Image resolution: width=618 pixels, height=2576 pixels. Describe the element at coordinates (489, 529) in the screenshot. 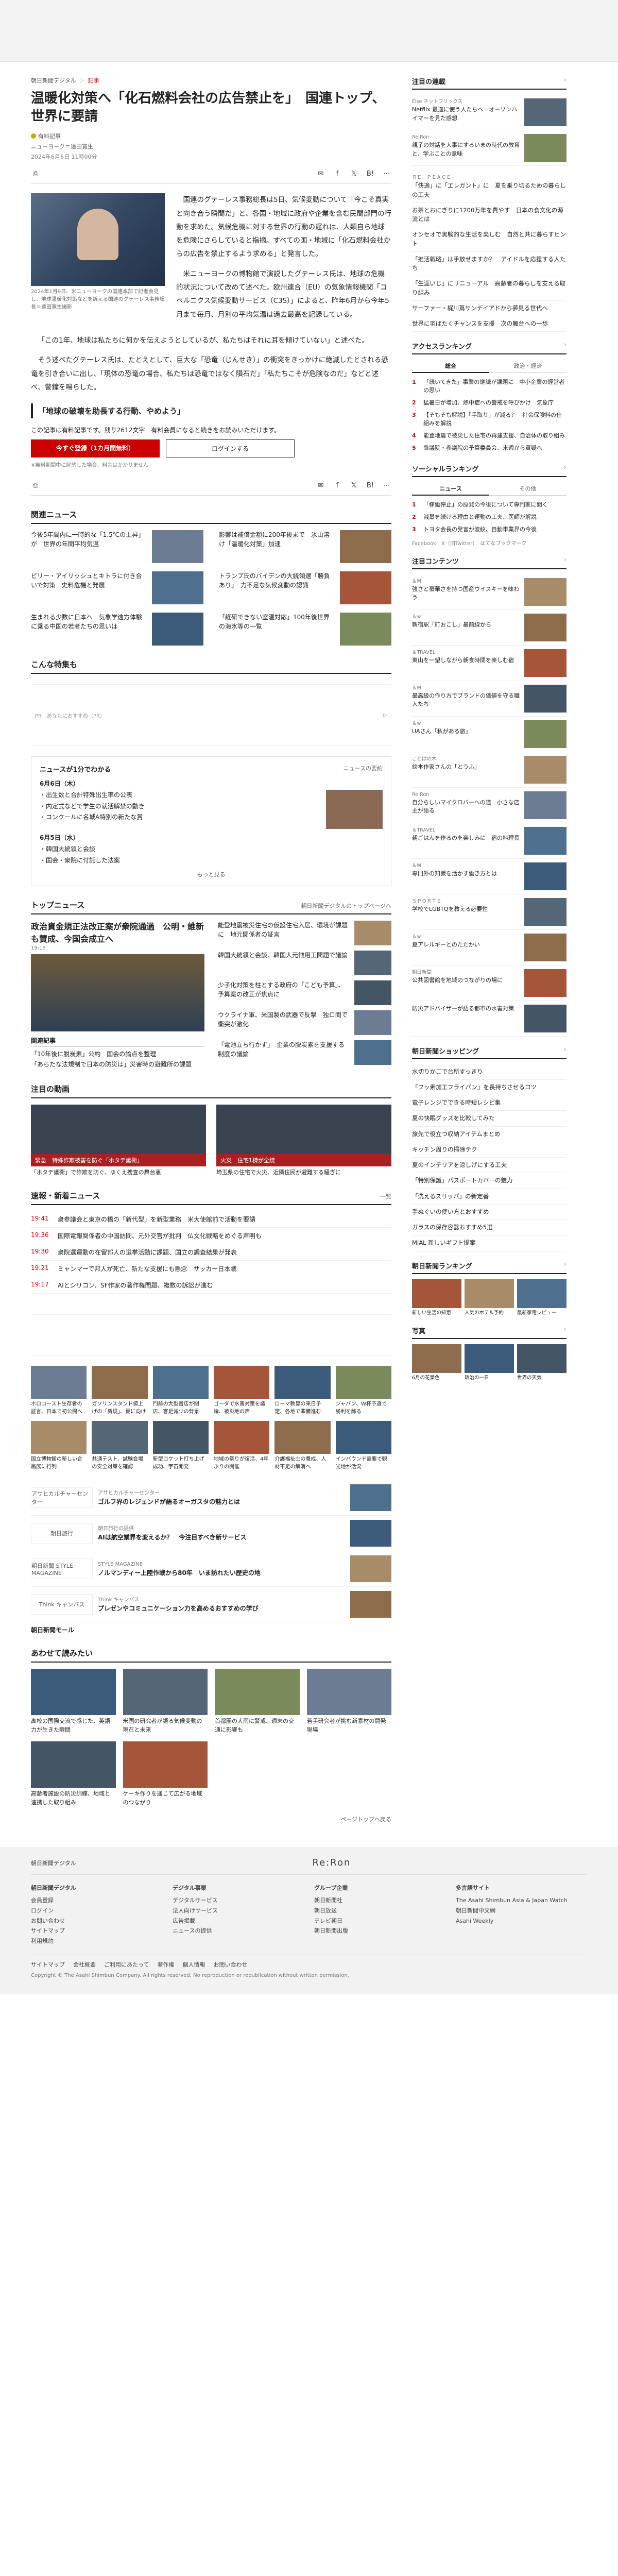

I see `ranking-item: 3 トヨタ会長の発言が波紋、自動車業界の今後` at that location.